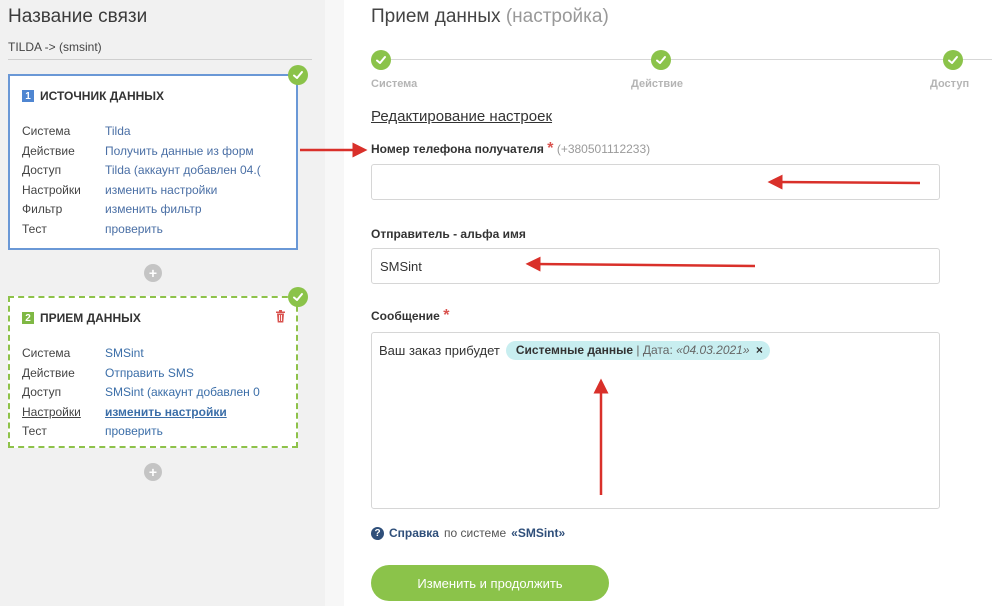 The image size is (992, 606). What do you see at coordinates (462, 116) in the screenshot?
I see `edit-settings-heading: Редактирование настроек` at bounding box center [462, 116].